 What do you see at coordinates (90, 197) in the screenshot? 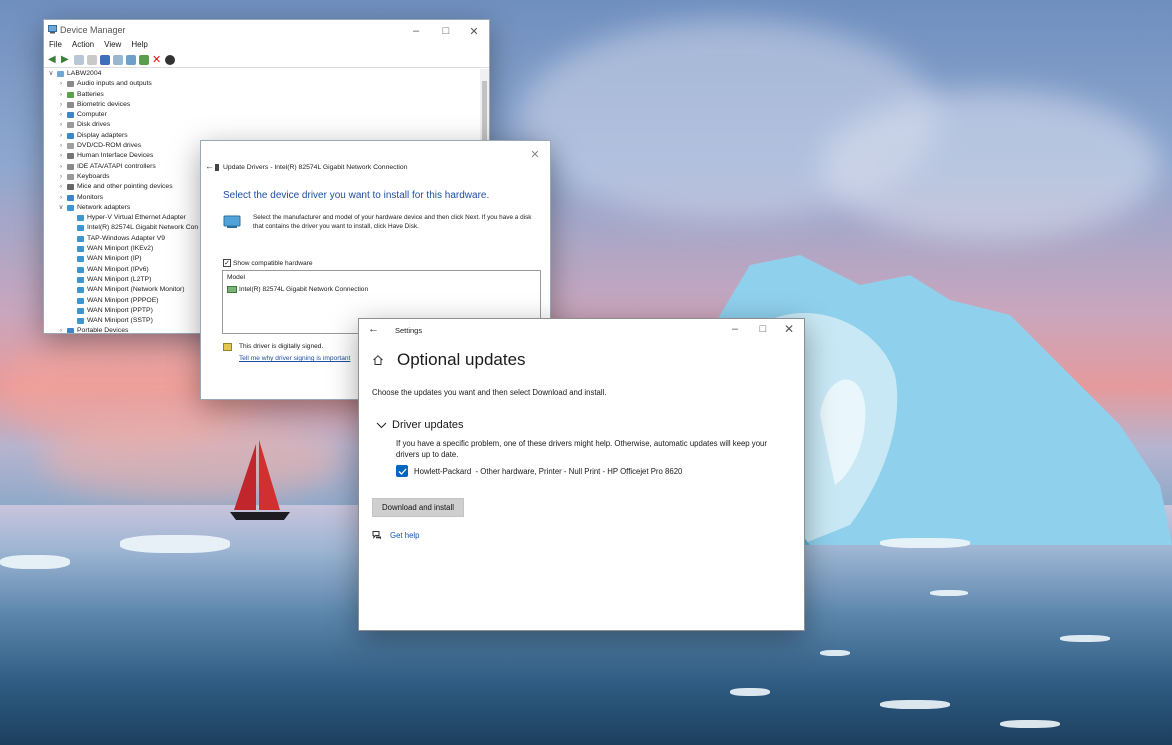
I see `tree-item-label: Monitors` at bounding box center [90, 197].